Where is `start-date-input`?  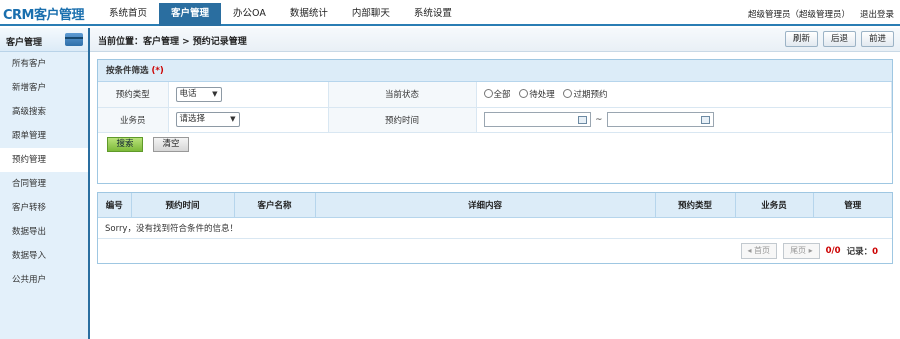 start-date-input is located at coordinates (537, 119).